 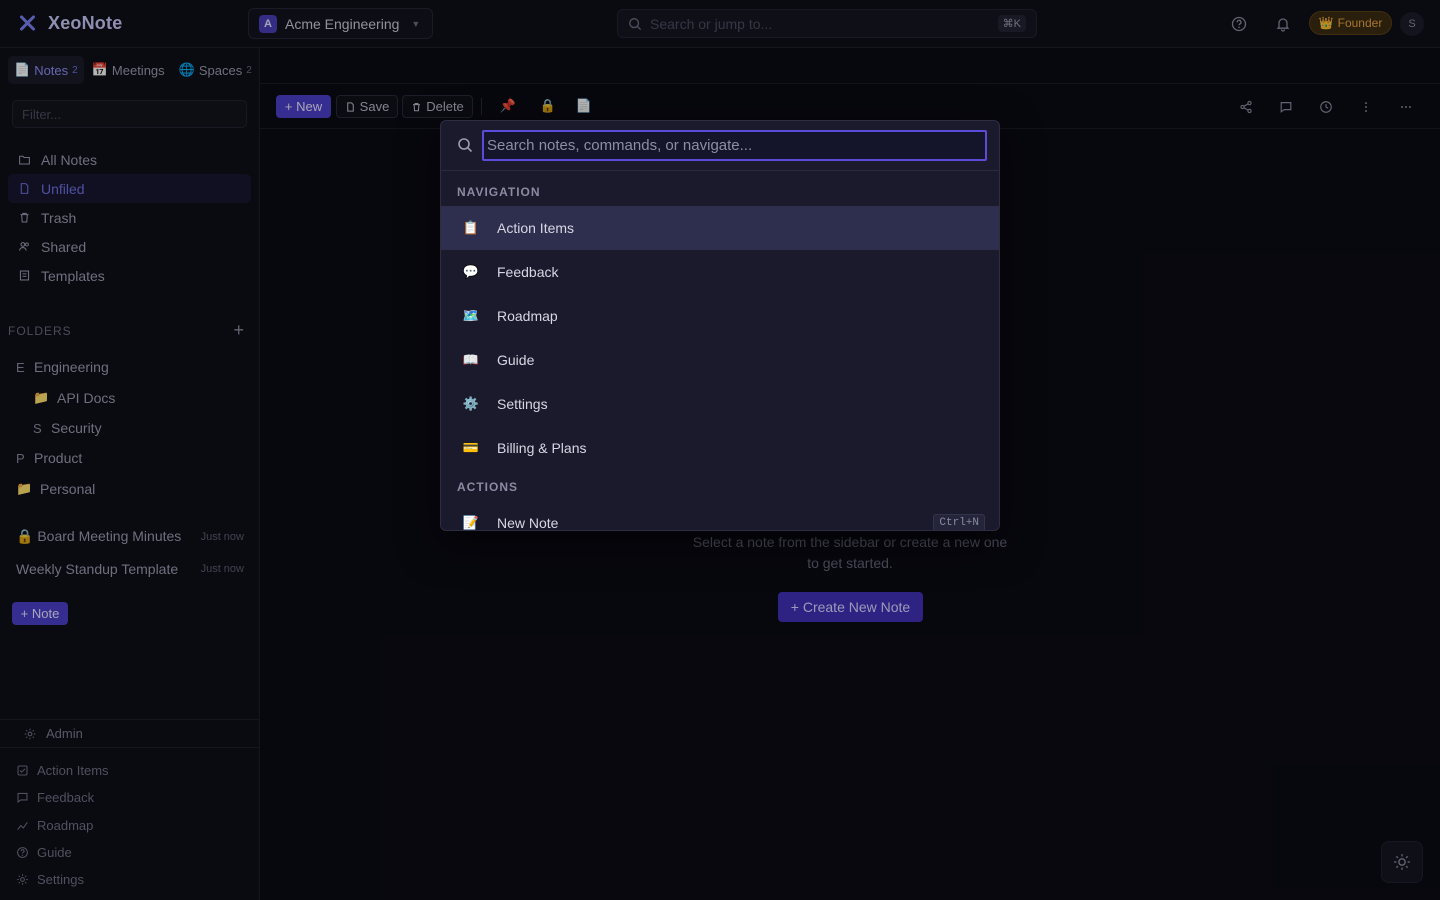 What do you see at coordinates (720, 516) in the screenshot?
I see `command-item-new-note: 📝 New Note Ctrl+N` at bounding box center [720, 516].